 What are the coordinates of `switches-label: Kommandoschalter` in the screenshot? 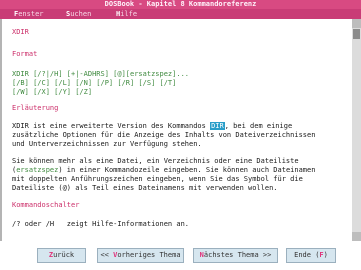 It's located at (46, 205).